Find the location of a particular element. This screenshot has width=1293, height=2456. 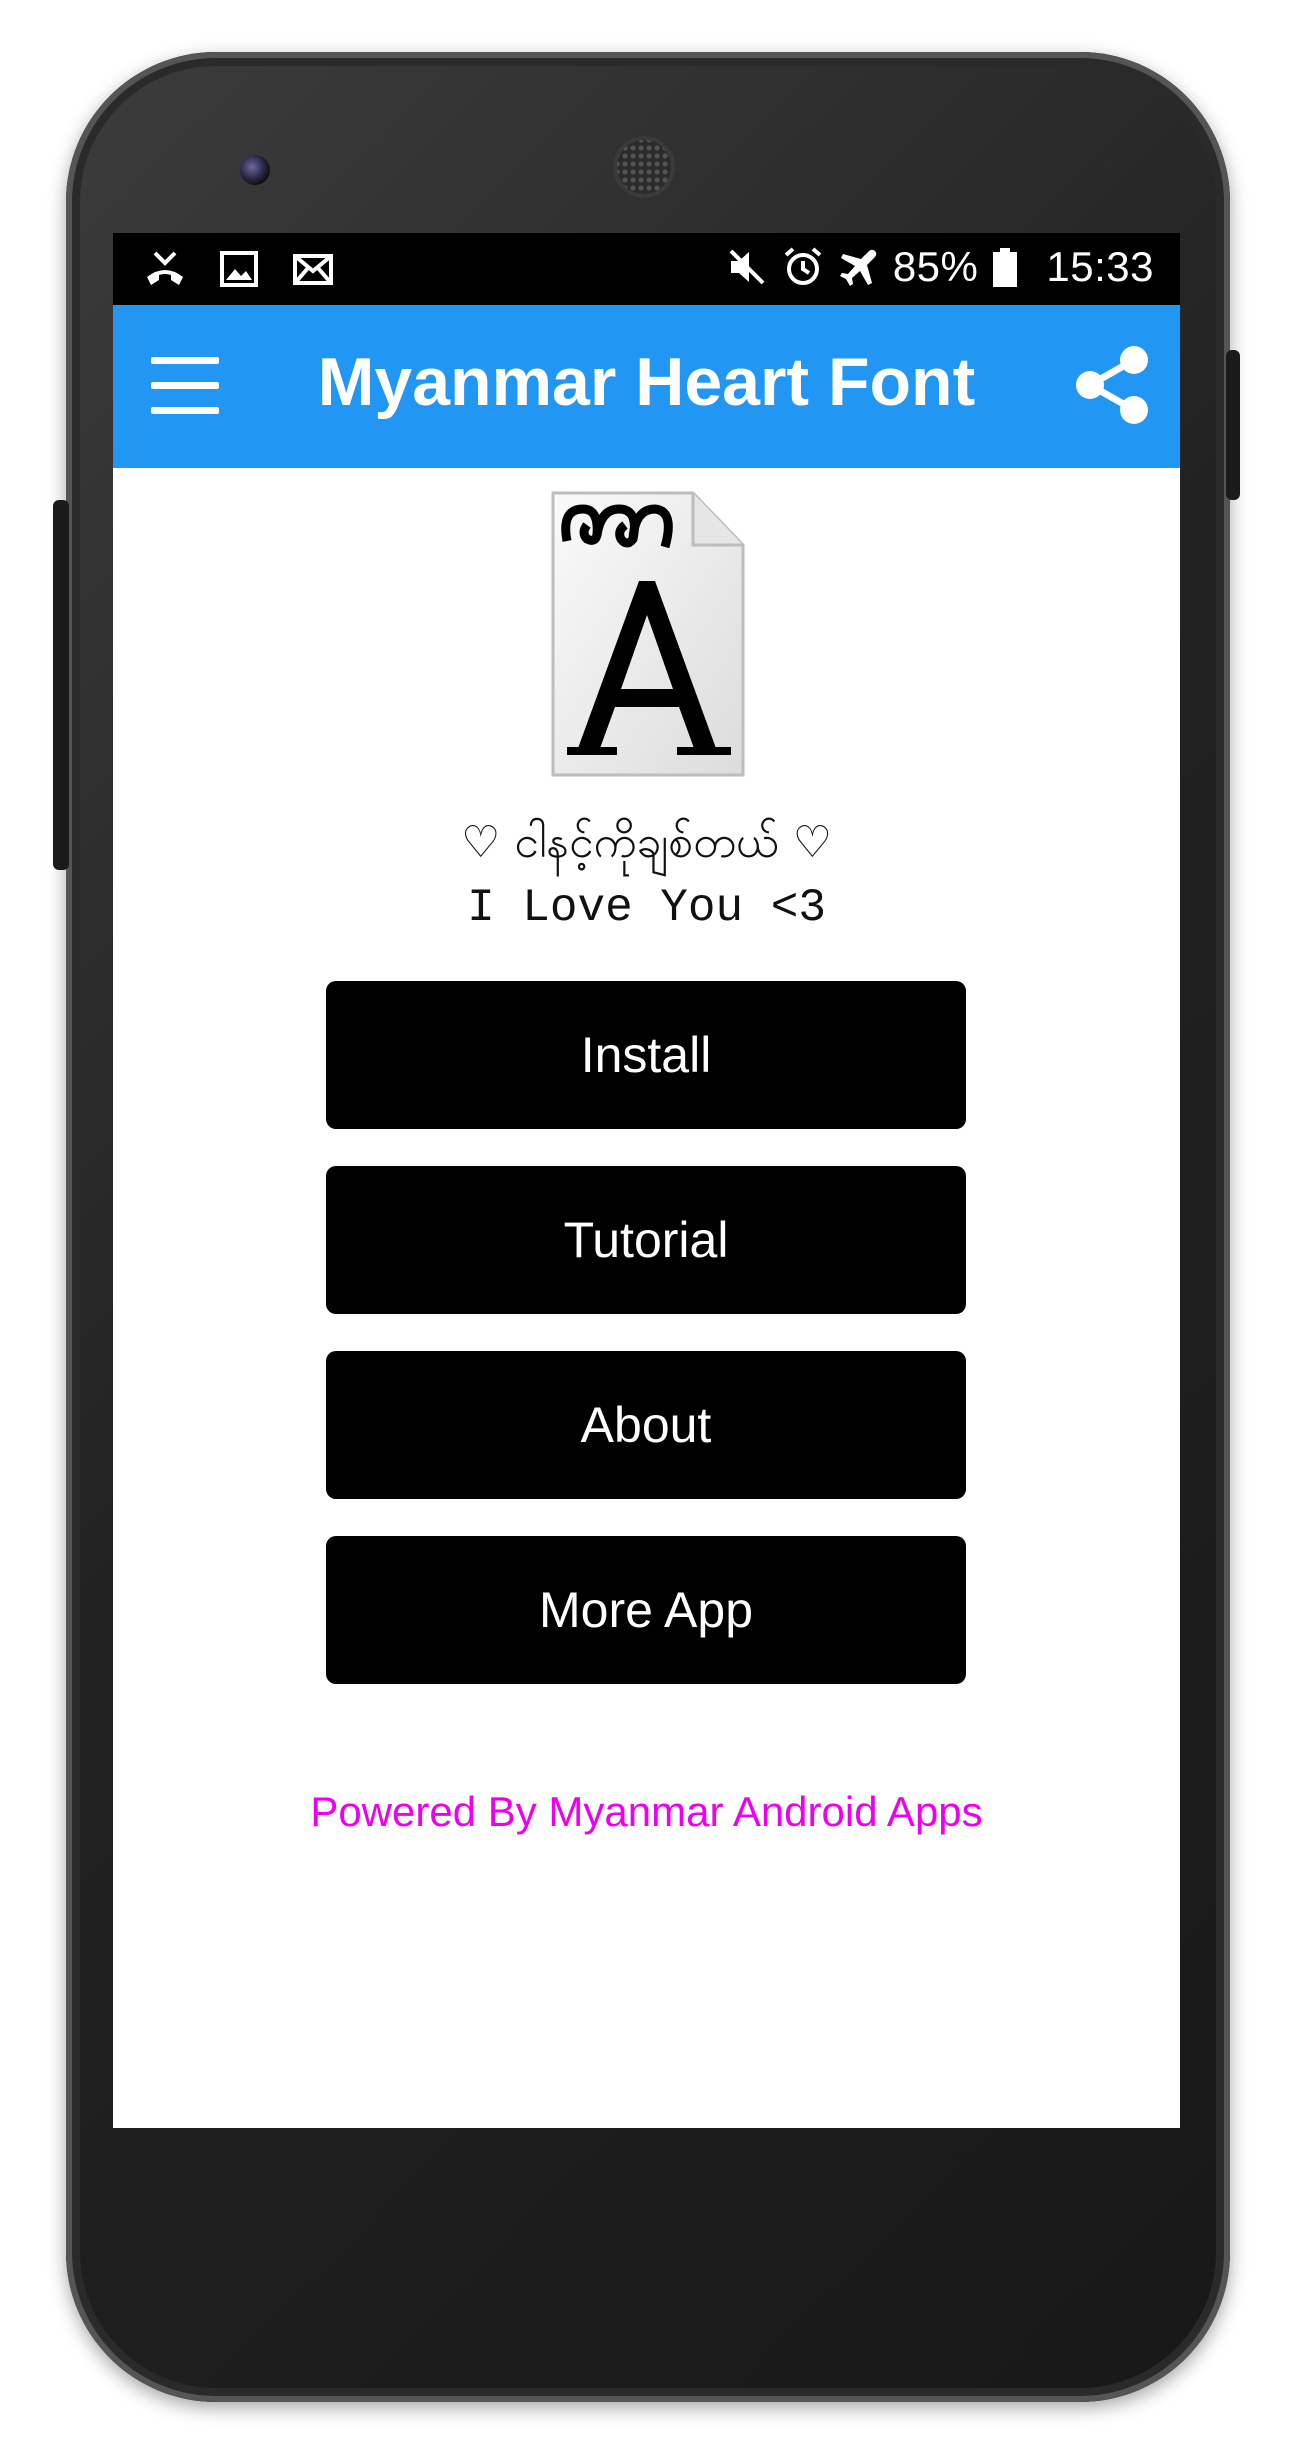

app-bar: Myanmar Heart Font is located at coordinates (646, 386).